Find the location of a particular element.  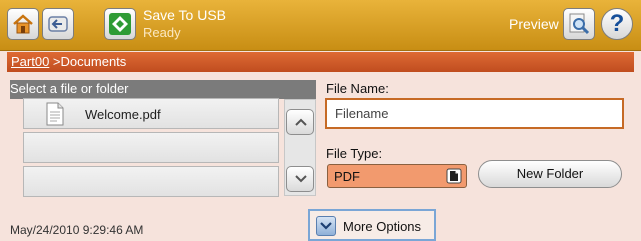

back-arrow-icon is located at coordinates (58, 24).